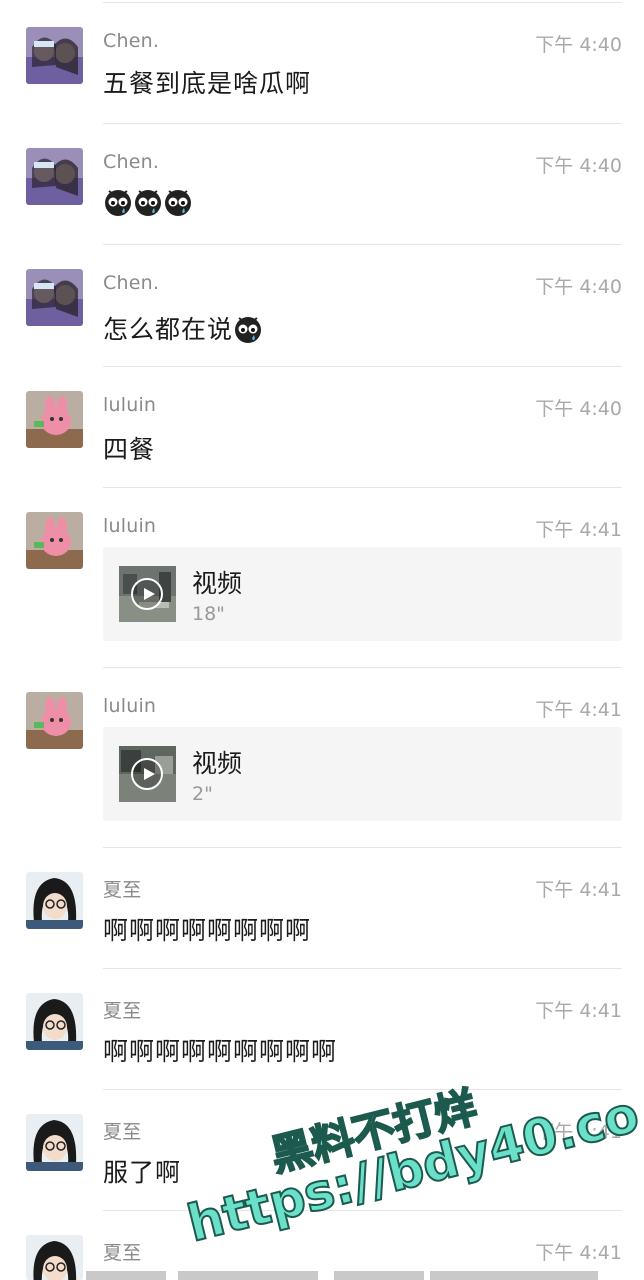 The height and width of the screenshot is (1280, 644). Describe the element at coordinates (362, 774) in the screenshot. I see `video-message-card: 视频 2"` at that location.